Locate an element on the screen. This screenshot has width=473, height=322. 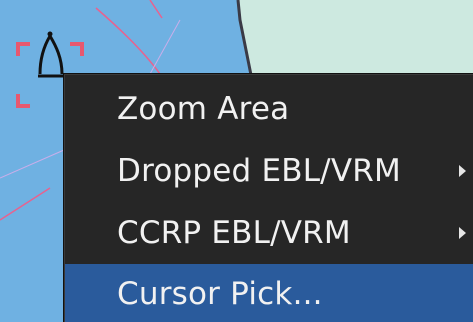
buoy-icon is located at coordinates (51, 54).